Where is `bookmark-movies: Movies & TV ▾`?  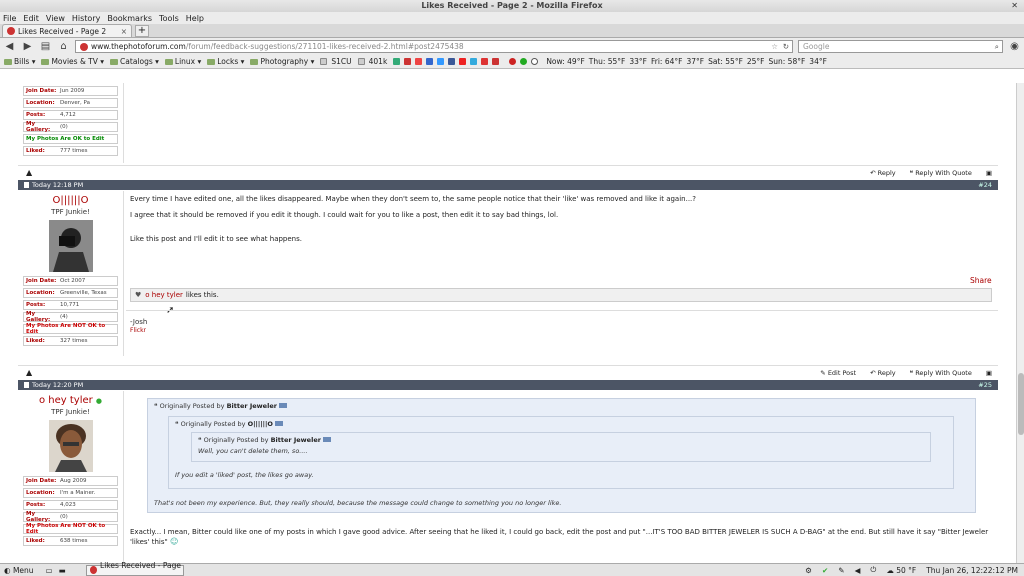 bookmark-movies: Movies & TV ▾ is located at coordinates (72, 61).